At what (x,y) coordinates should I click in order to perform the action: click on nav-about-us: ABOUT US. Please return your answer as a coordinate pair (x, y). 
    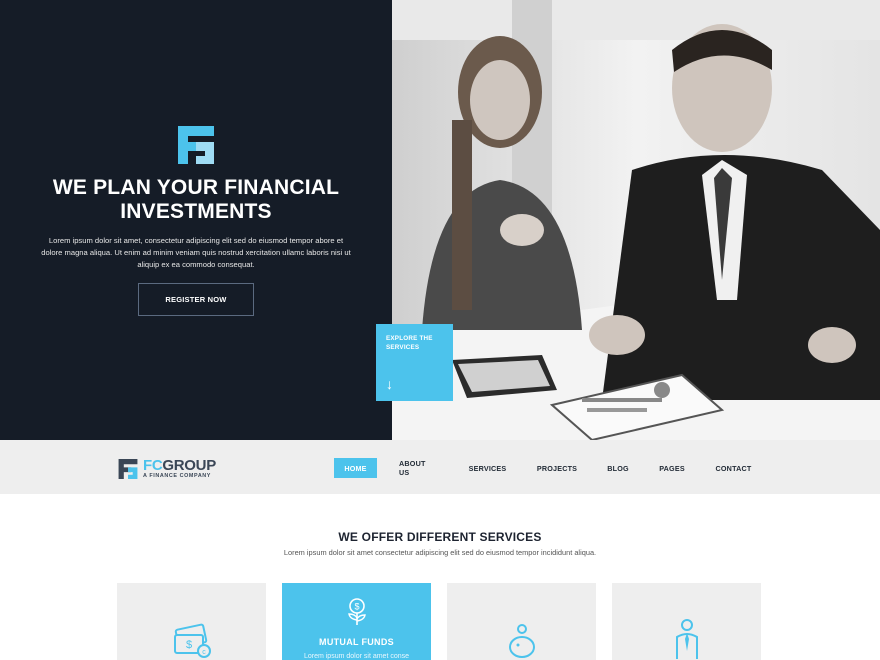
    Looking at the image, I should click on (418, 468).